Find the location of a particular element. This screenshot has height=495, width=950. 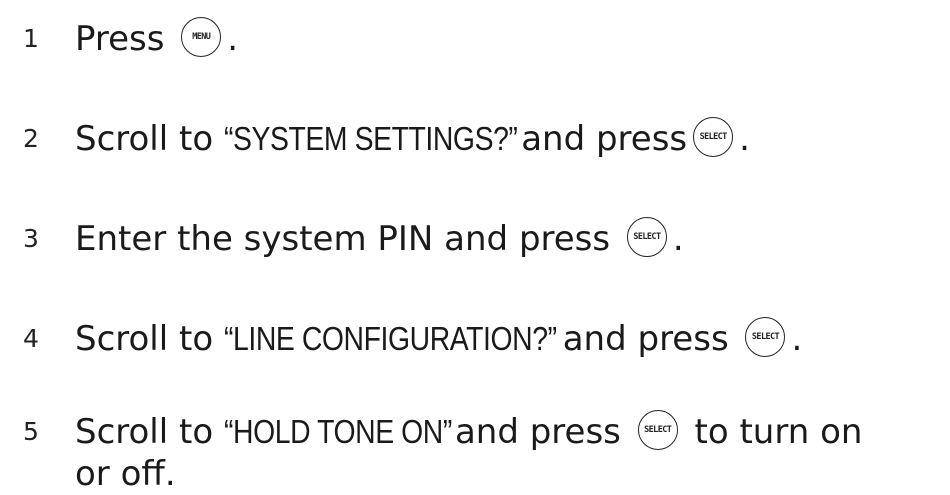

step-text-continuation: or off. is located at coordinates (125, 473).